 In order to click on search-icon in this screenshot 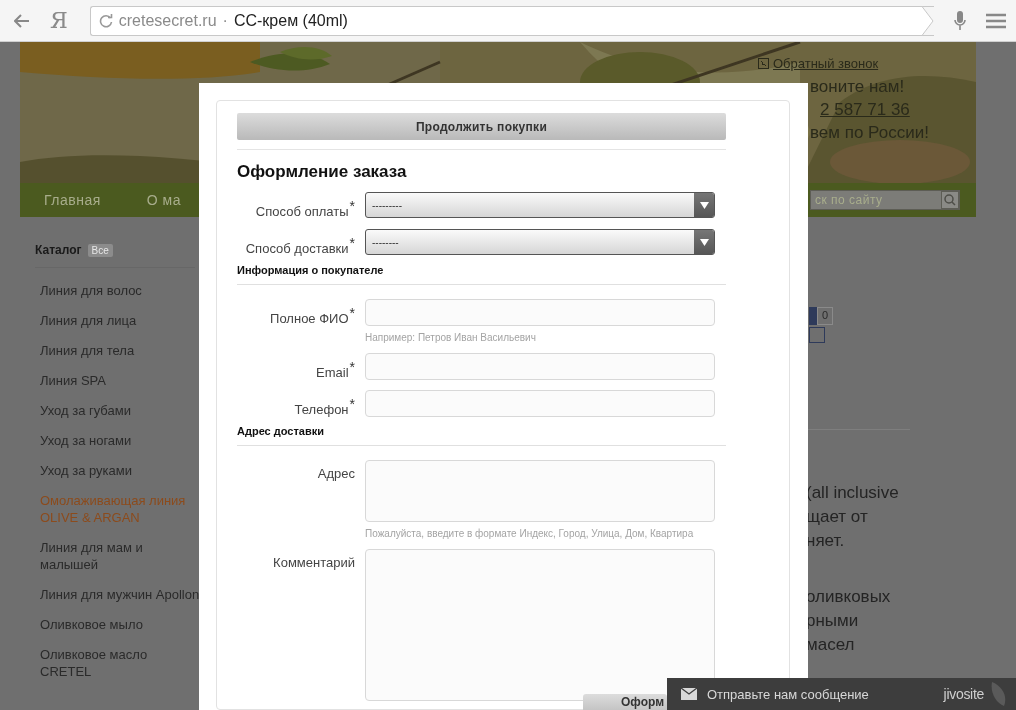, I will do `click(950, 200)`.